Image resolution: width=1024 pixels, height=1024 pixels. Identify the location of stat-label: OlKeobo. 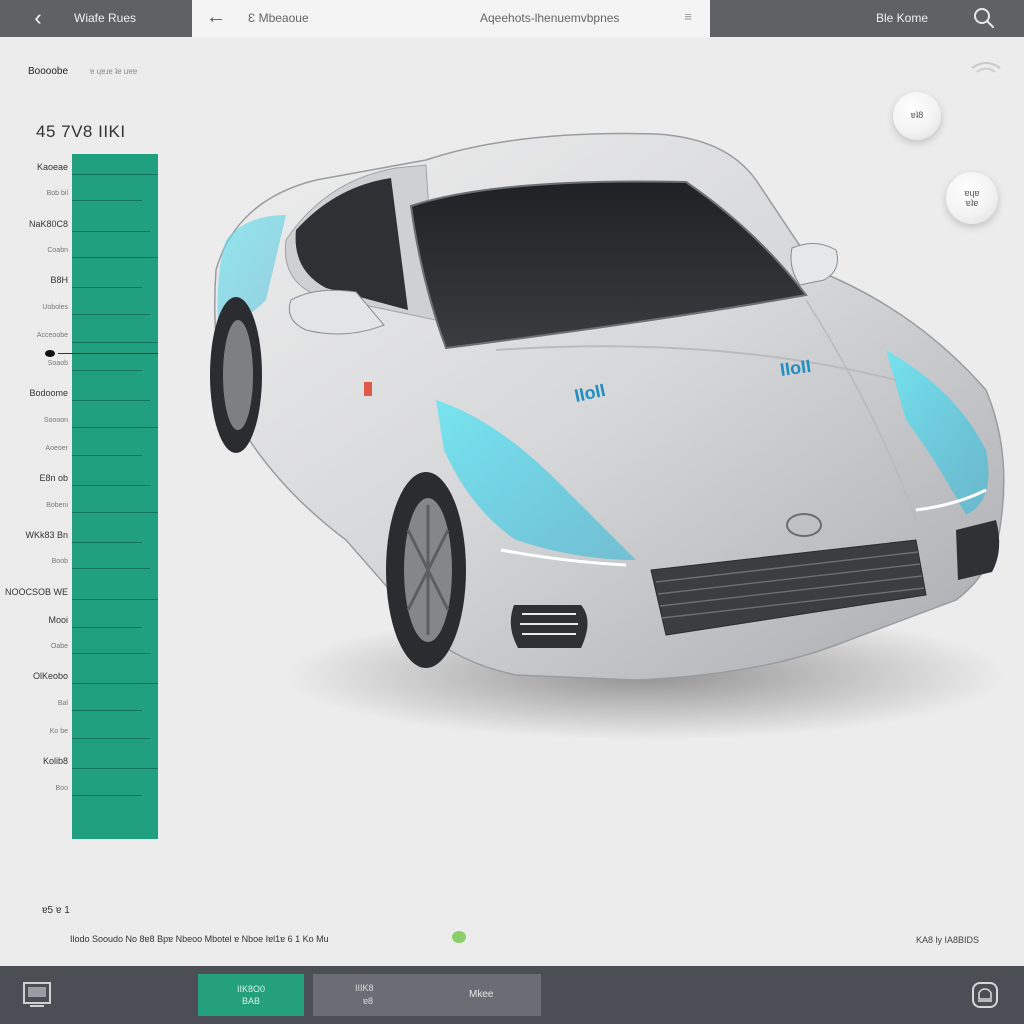
(50, 676).